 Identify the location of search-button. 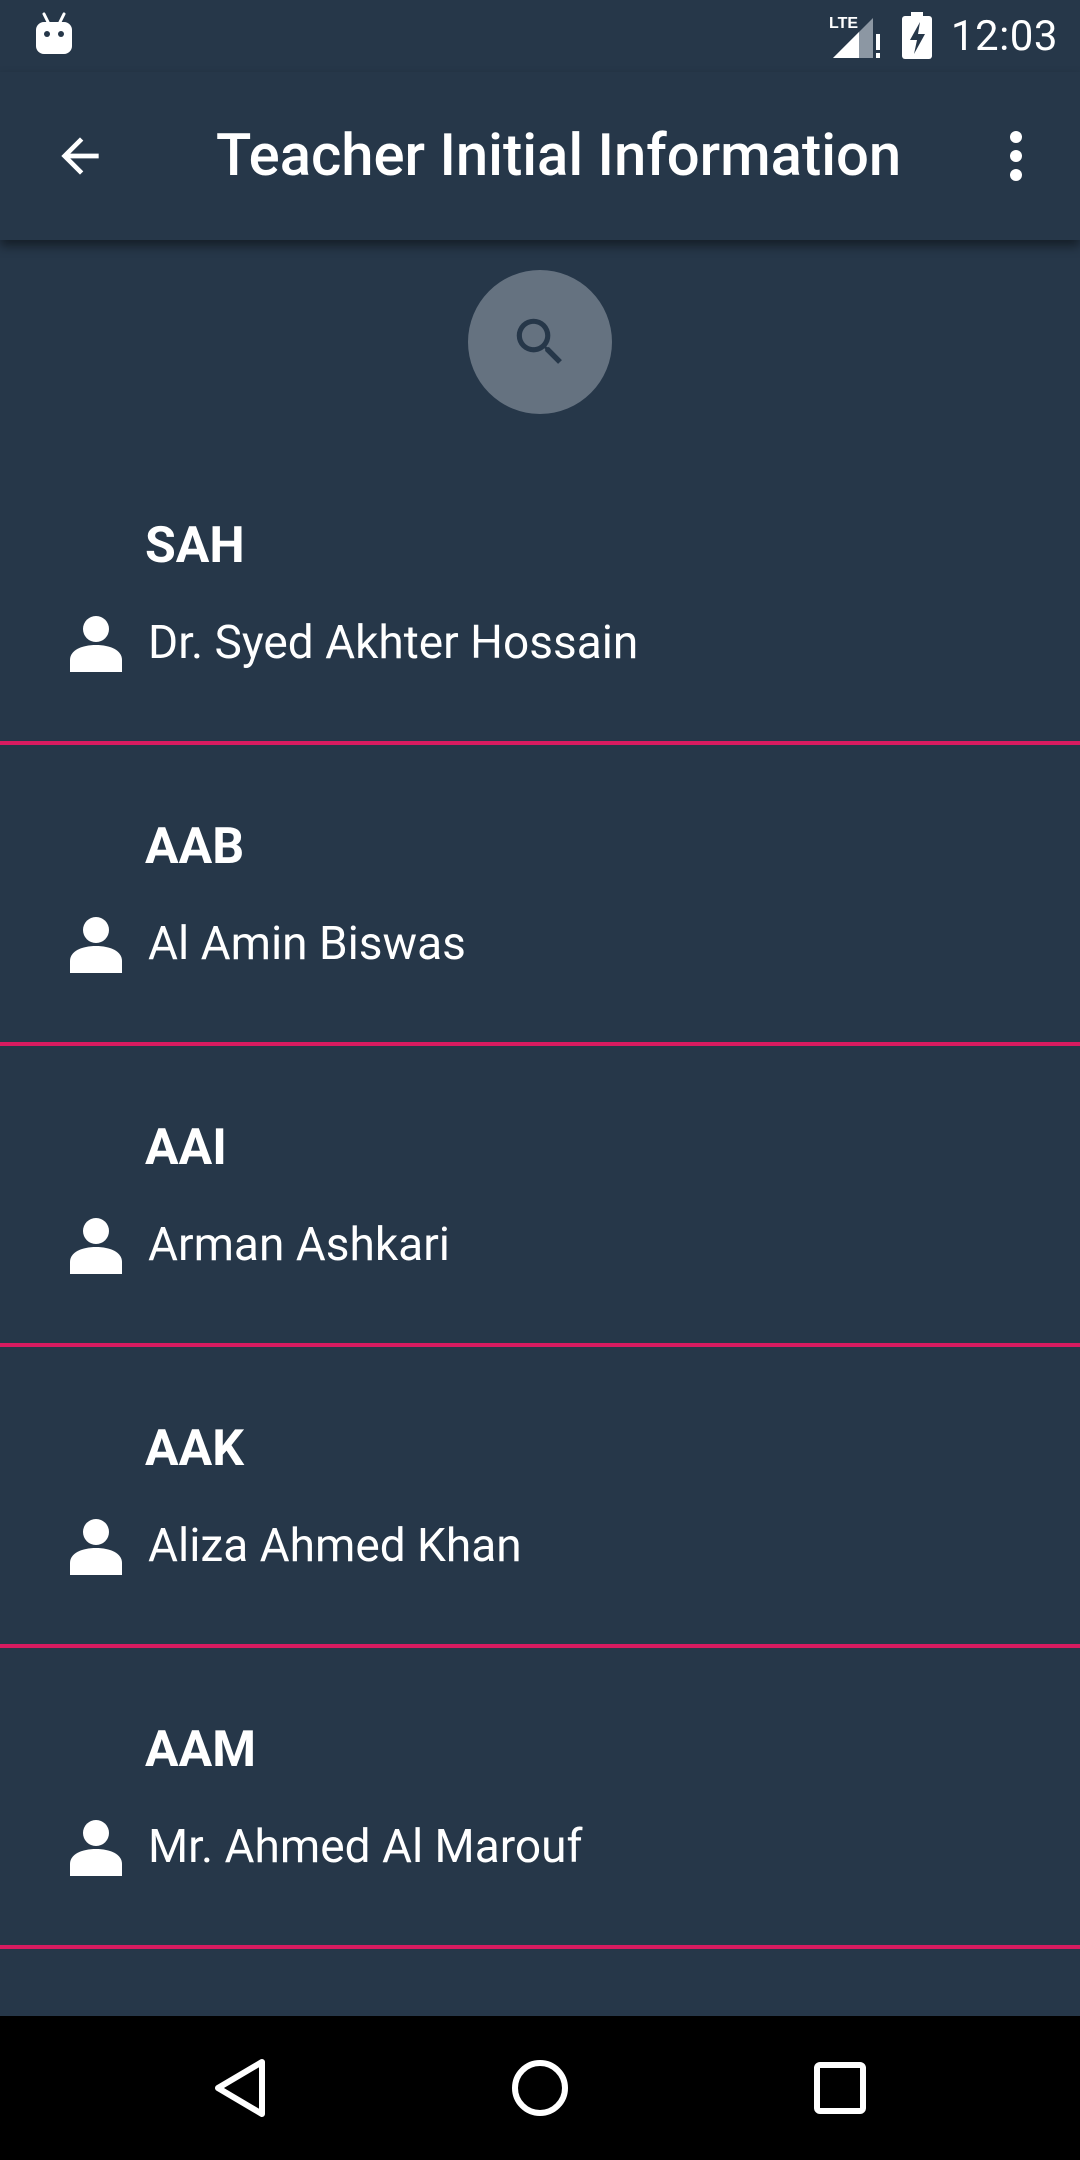
(540, 342).